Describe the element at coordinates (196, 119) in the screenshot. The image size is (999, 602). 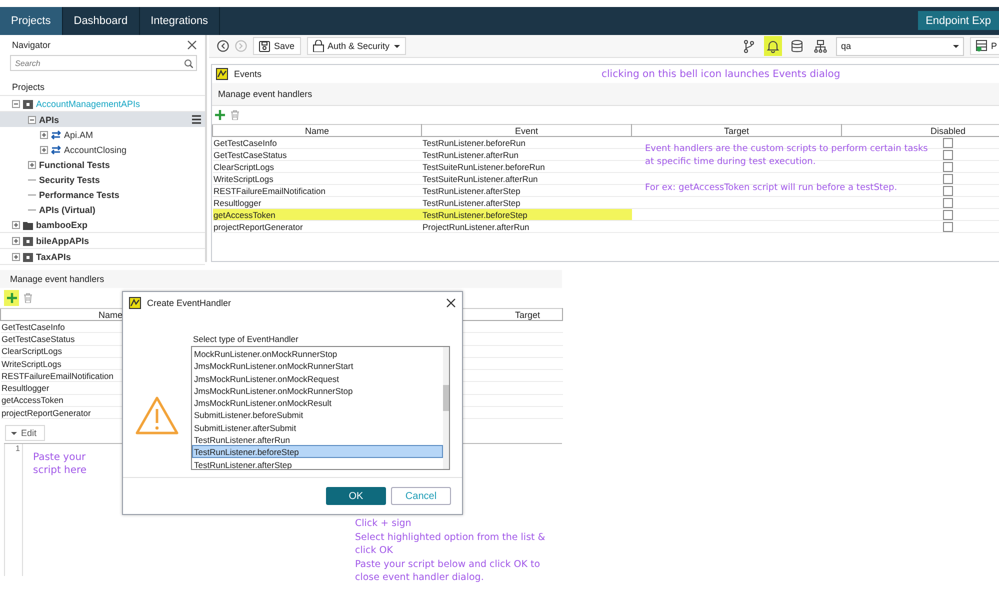
I see `menu-icon` at that location.